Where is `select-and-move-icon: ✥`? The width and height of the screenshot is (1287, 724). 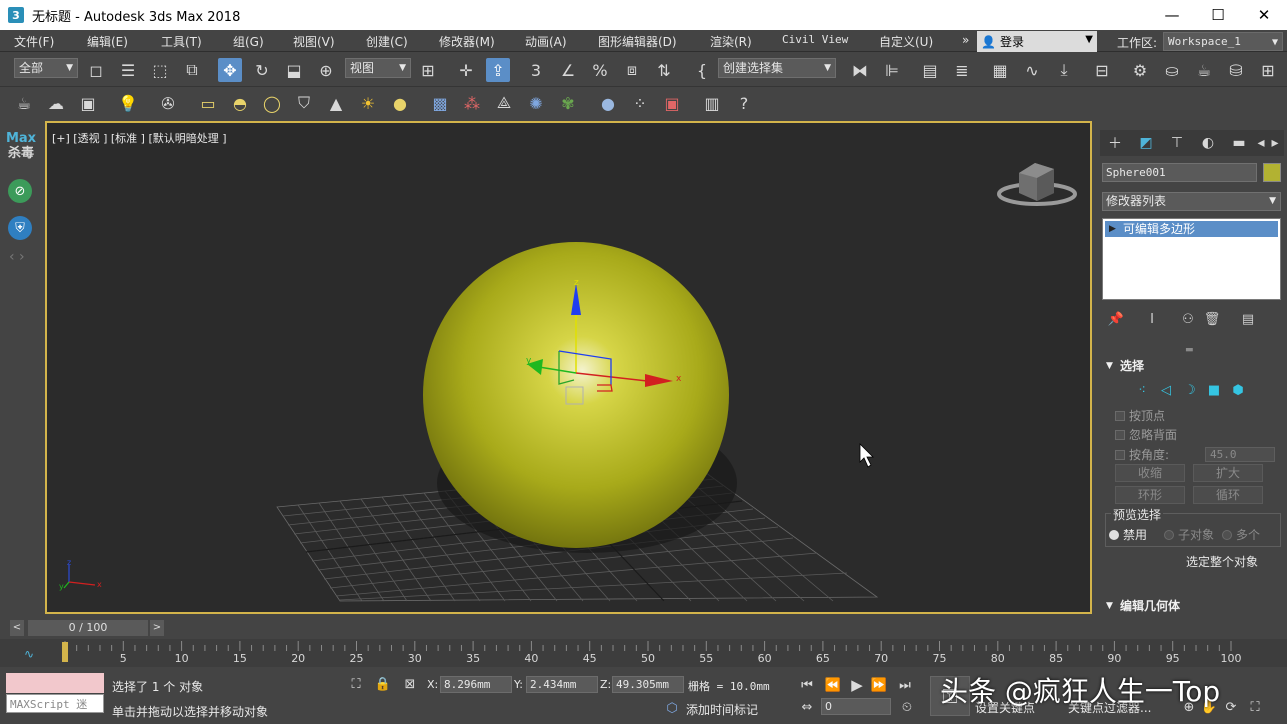
select-and-move-icon: ✥ is located at coordinates (230, 70).